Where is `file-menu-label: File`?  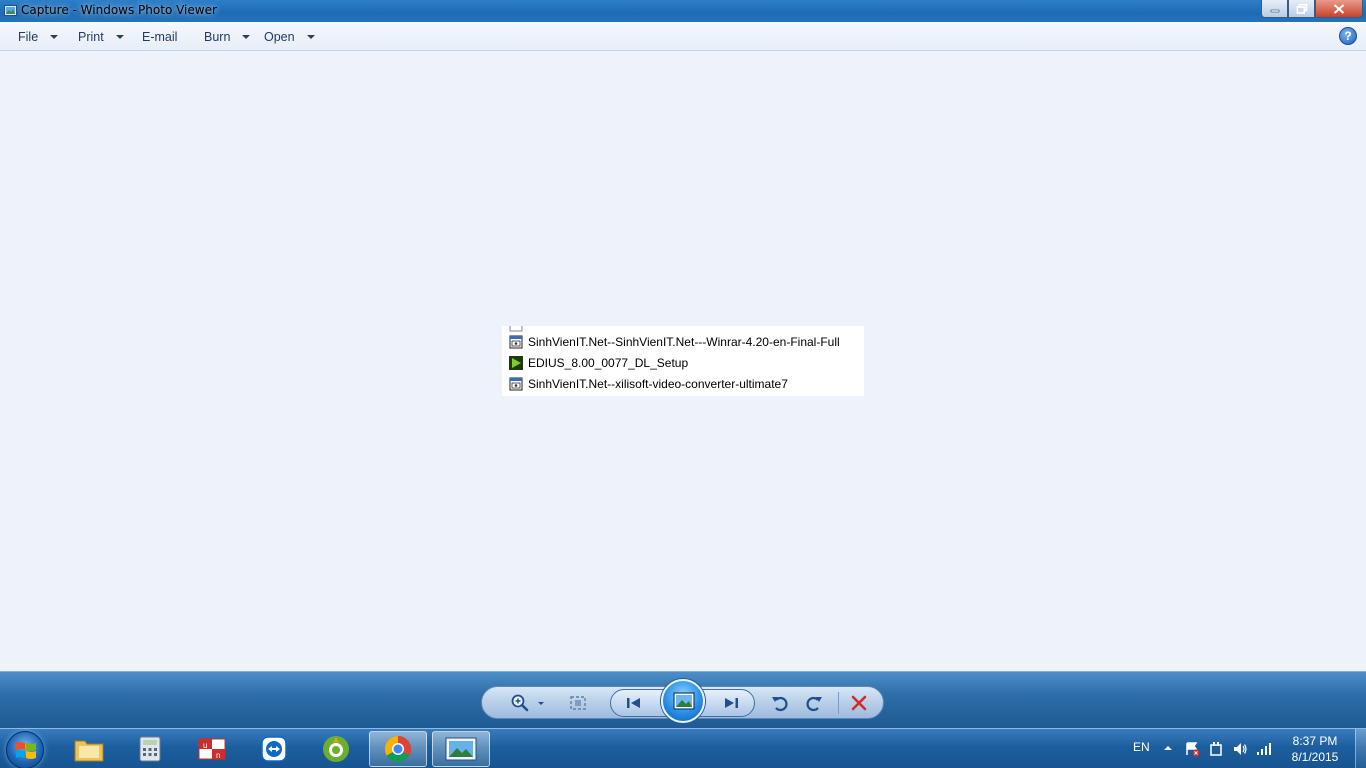
file-menu-label: File is located at coordinates (28, 37).